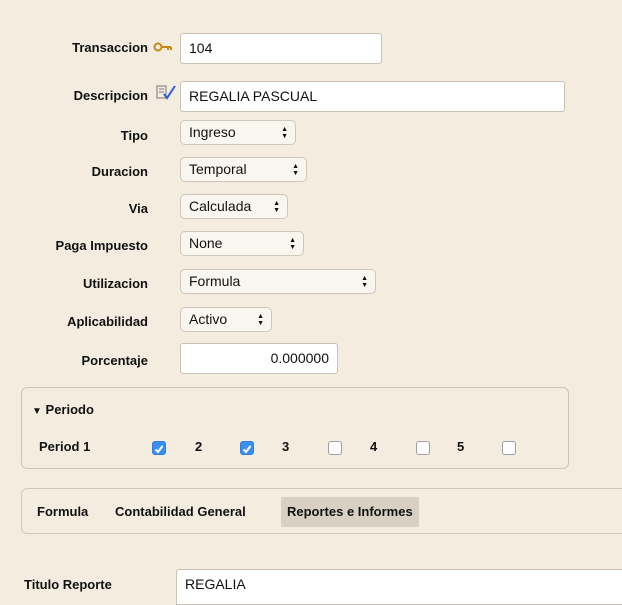  I want to click on periodo-disclosure: ▼ Periodo, so click(63, 409).